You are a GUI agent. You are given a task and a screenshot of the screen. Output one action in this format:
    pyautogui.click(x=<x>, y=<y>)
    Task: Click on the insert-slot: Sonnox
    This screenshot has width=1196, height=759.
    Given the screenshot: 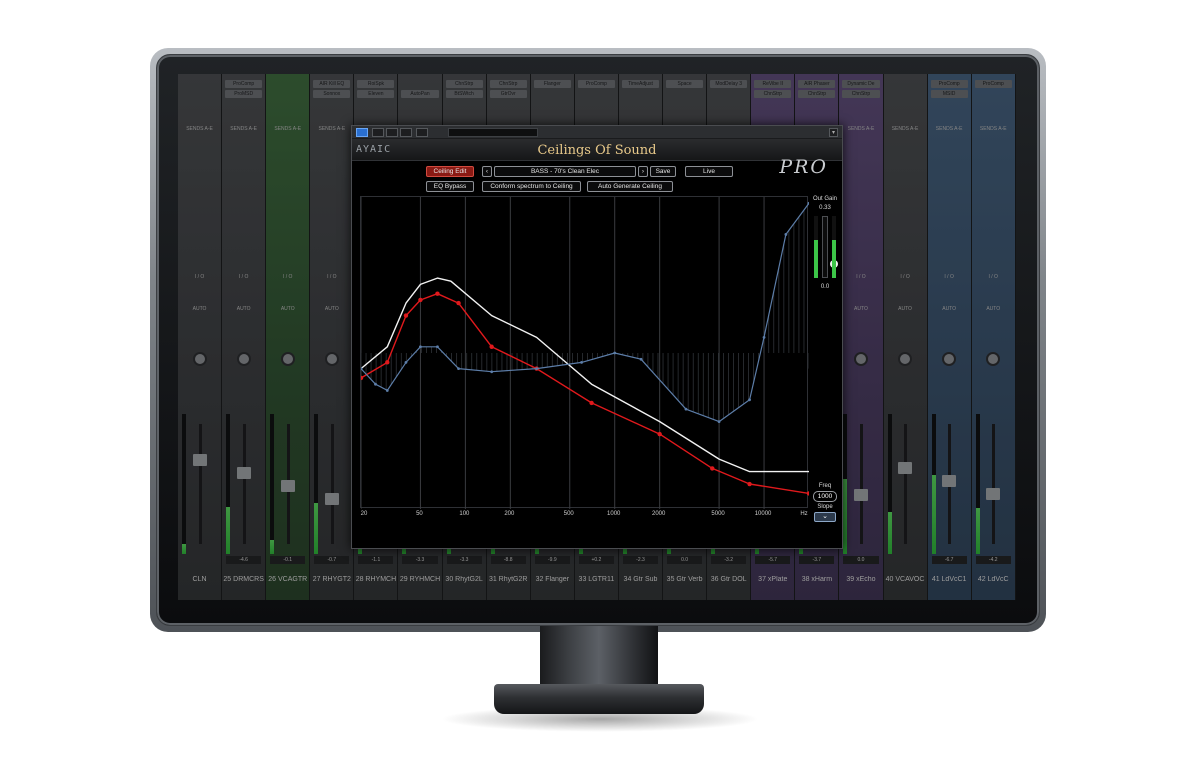 What is the action you would take?
    pyautogui.click(x=332, y=94)
    